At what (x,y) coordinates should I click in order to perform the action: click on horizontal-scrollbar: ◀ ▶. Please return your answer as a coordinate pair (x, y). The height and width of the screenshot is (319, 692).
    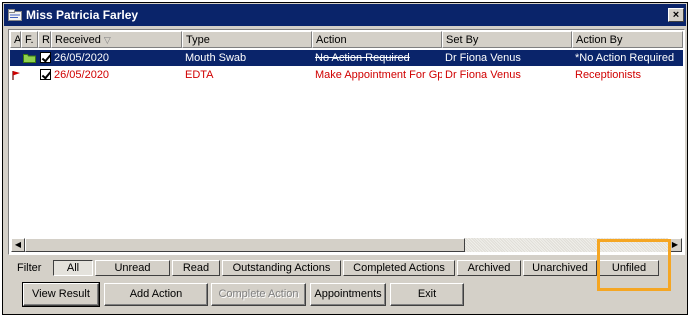
    Looking at the image, I should click on (346, 245).